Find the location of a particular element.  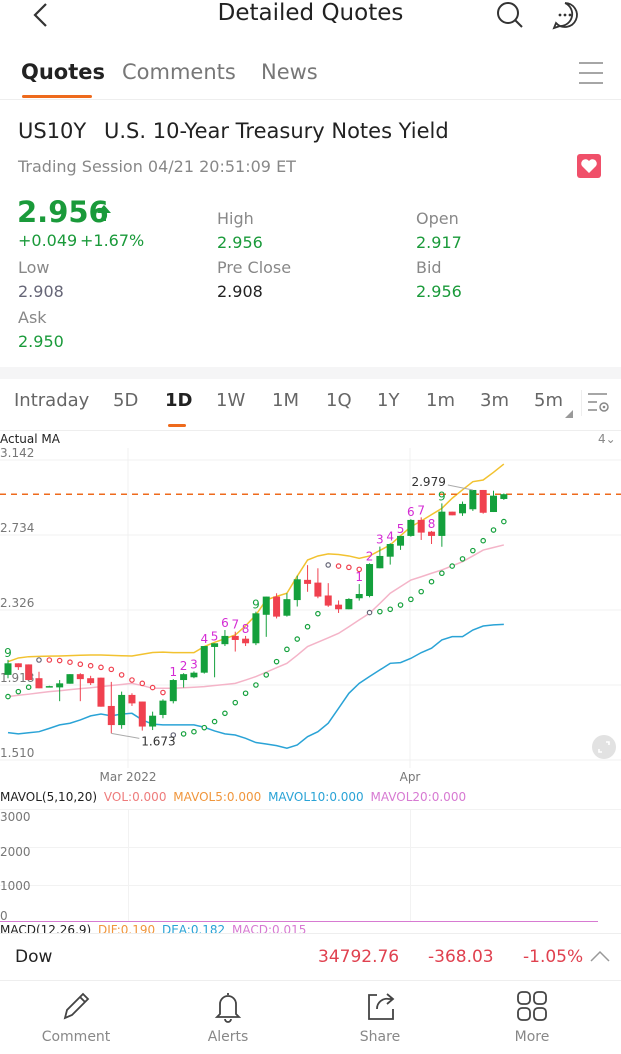

more-periods-corner-icon is located at coordinates (569, 414).